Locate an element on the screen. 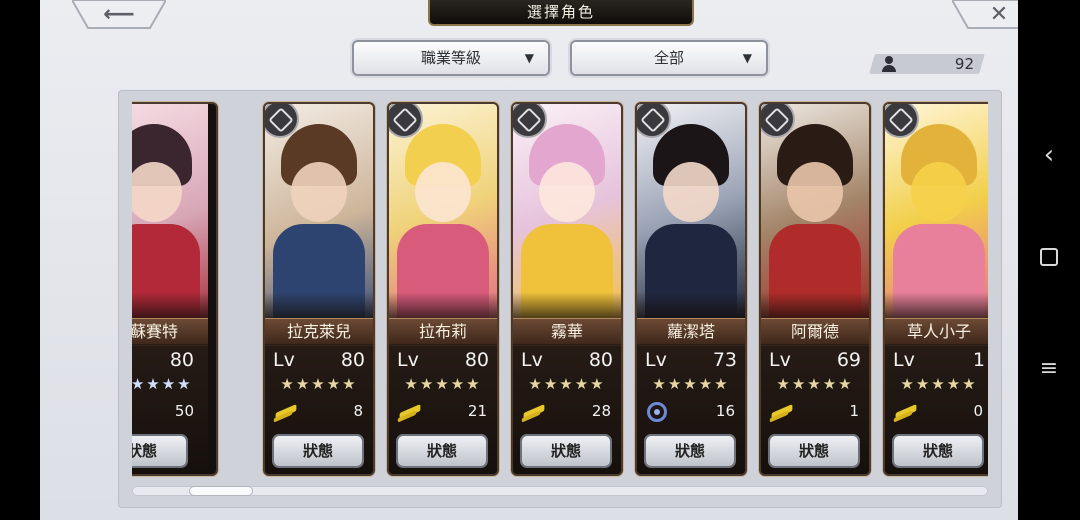  system-home-button is located at coordinates (1049, 259).